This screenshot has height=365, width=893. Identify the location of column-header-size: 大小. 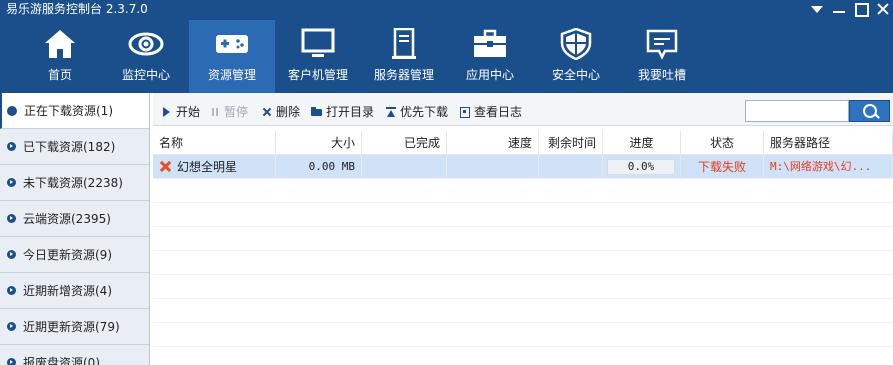
(319, 143).